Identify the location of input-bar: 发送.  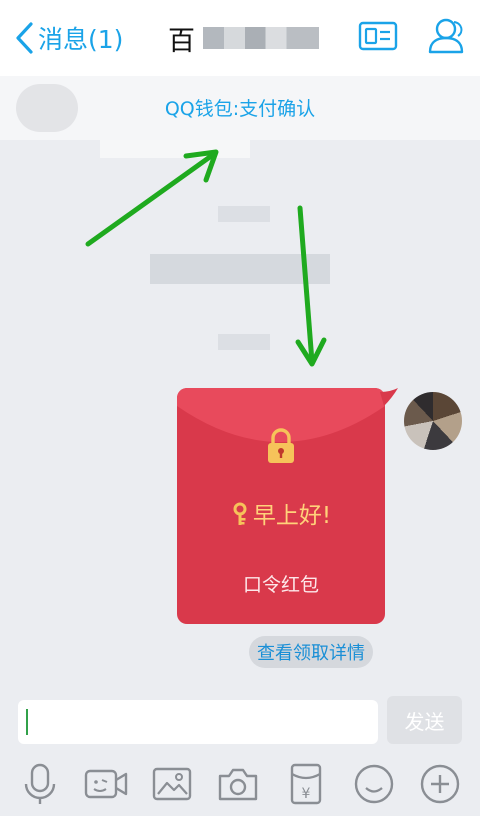
(240, 721).